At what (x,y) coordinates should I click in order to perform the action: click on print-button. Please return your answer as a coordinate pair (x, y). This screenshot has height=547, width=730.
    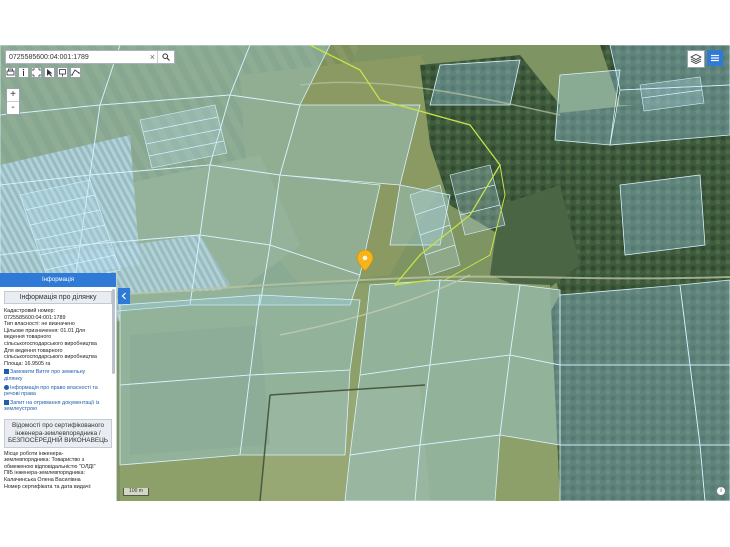
    Looking at the image, I should click on (10, 72).